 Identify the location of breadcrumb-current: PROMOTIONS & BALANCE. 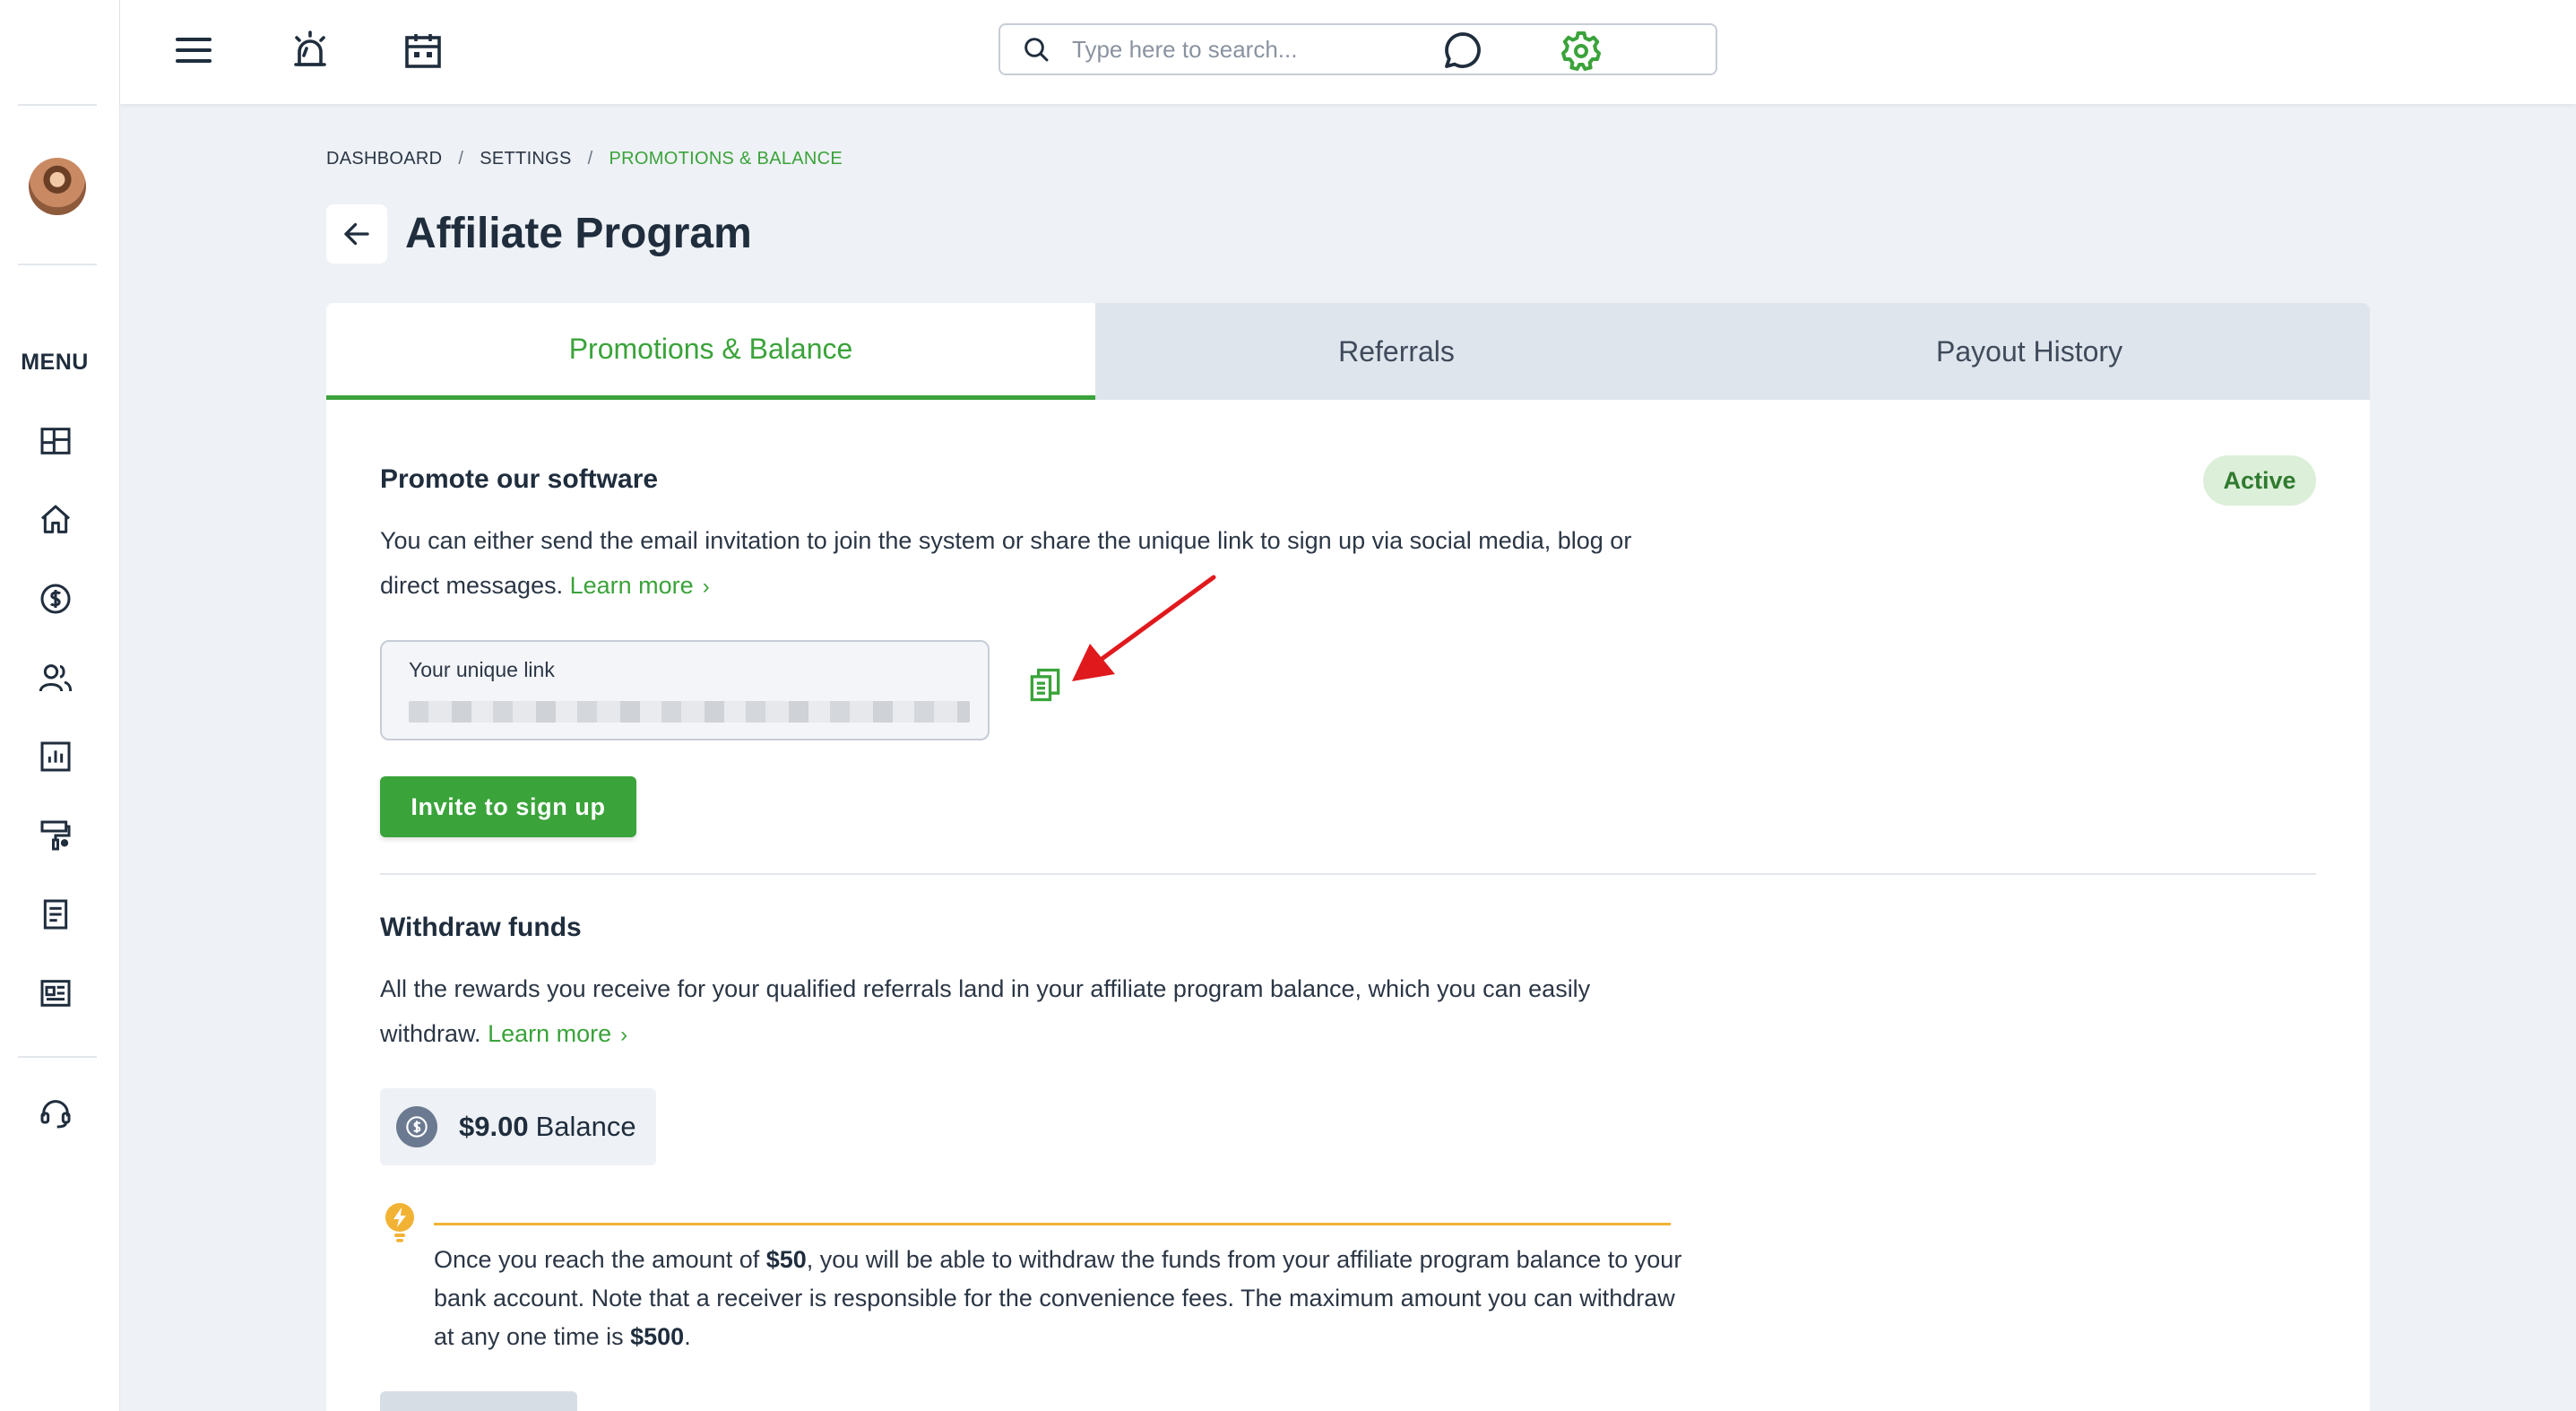
(726, 159).